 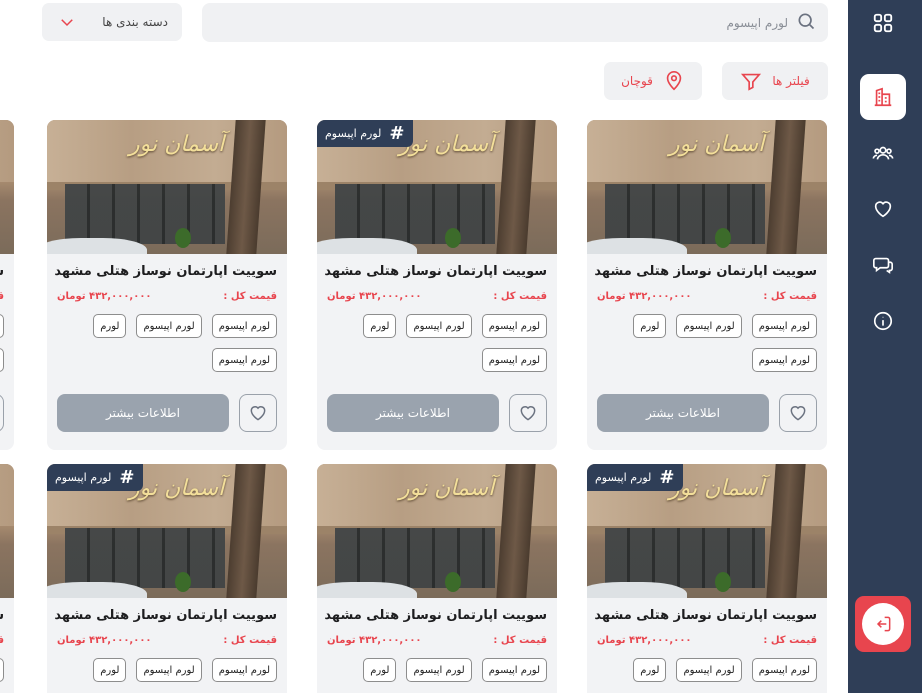 I want to click on search-icon, so click(x=806, y=23).